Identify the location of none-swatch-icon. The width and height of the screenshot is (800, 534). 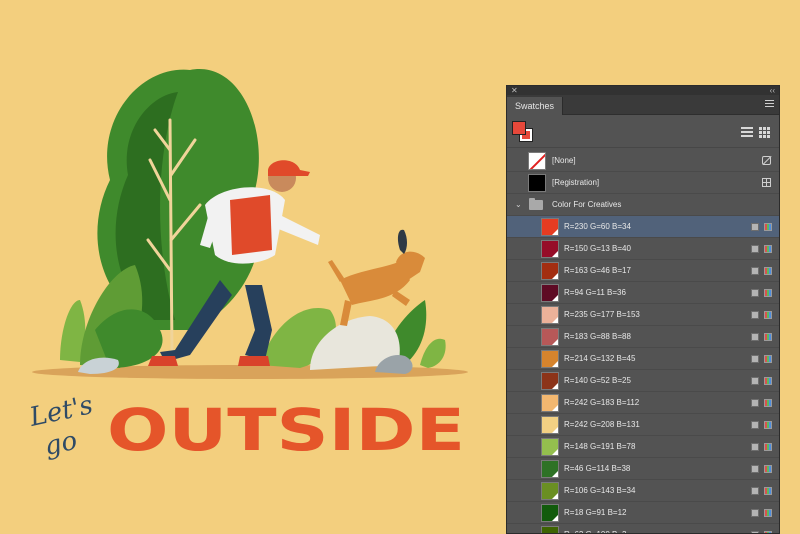
(537, 161).